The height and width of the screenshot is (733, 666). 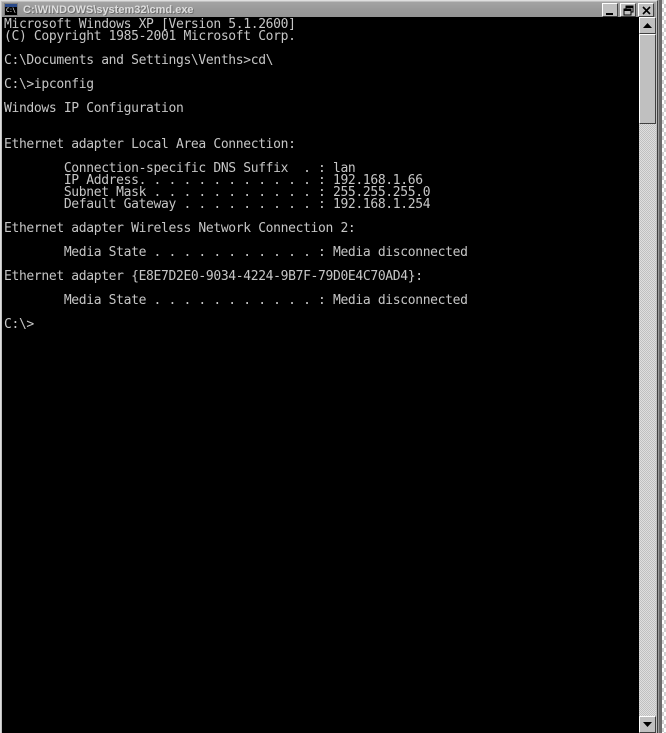 I want to click on console-line: (C) Copyright 1985-2001 Microsoft Corp., so click(x=150, y=36).